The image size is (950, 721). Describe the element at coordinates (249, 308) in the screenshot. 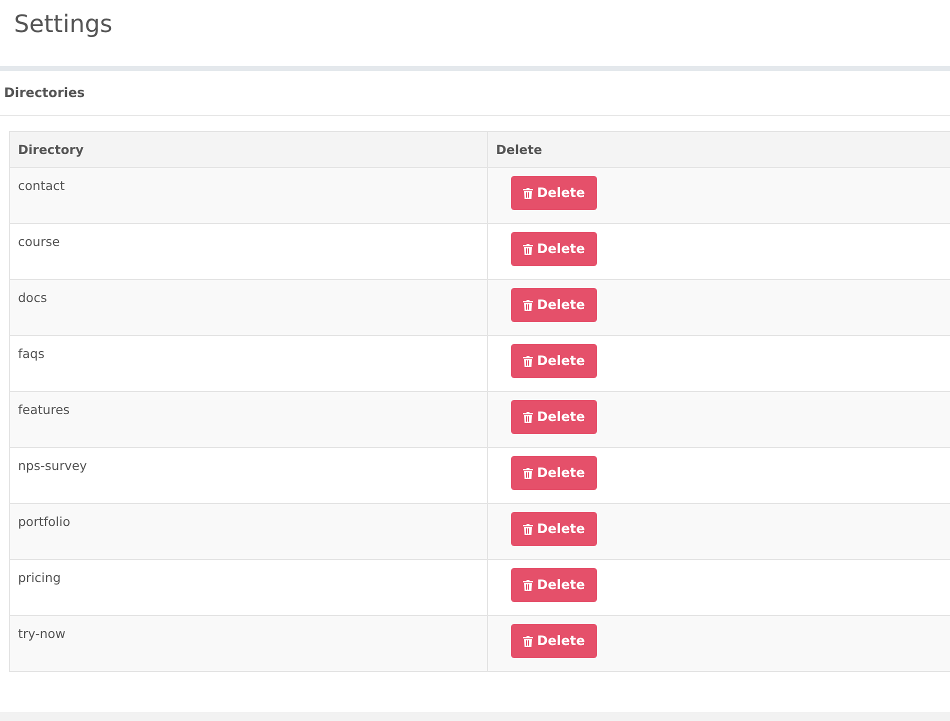

I see `table-cell: docs` at that location.